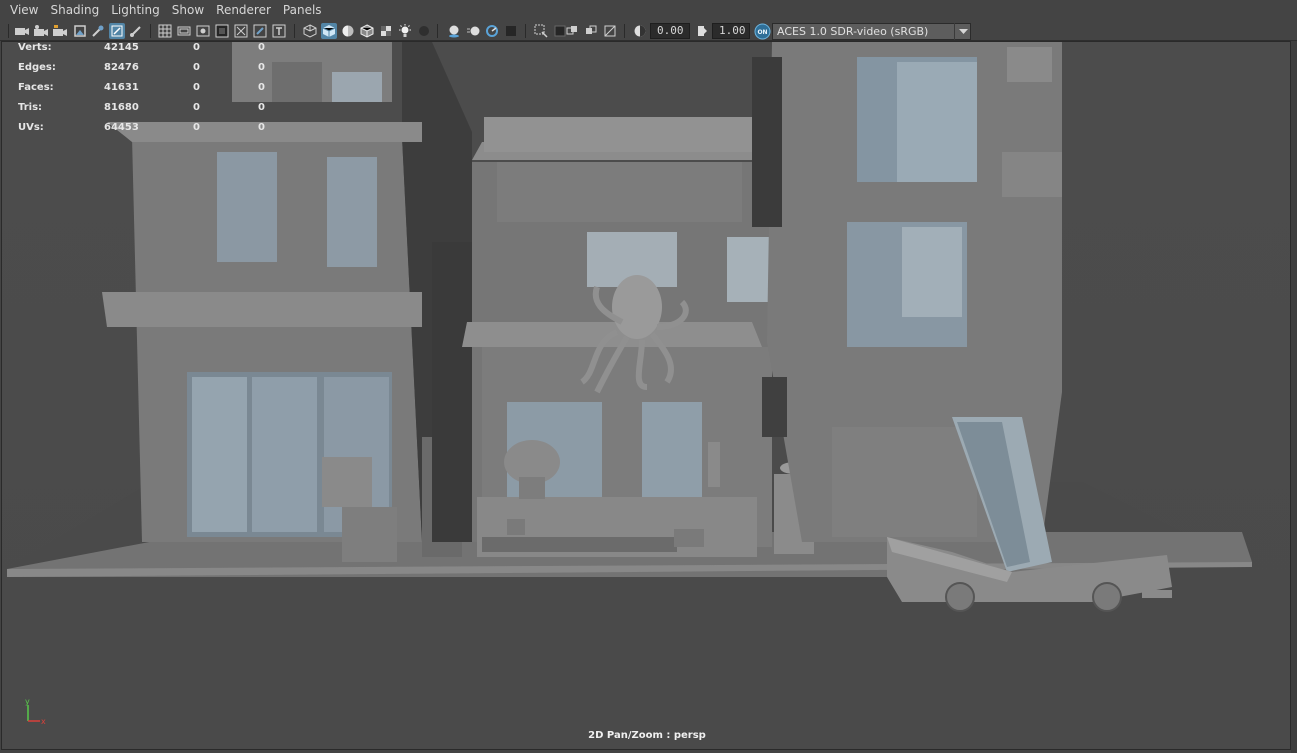 This screenshot has width=1297, height=753. Describe the element at coordinates (35, 47) in the screenshot. I see `hud-label: Verts:` at that location.